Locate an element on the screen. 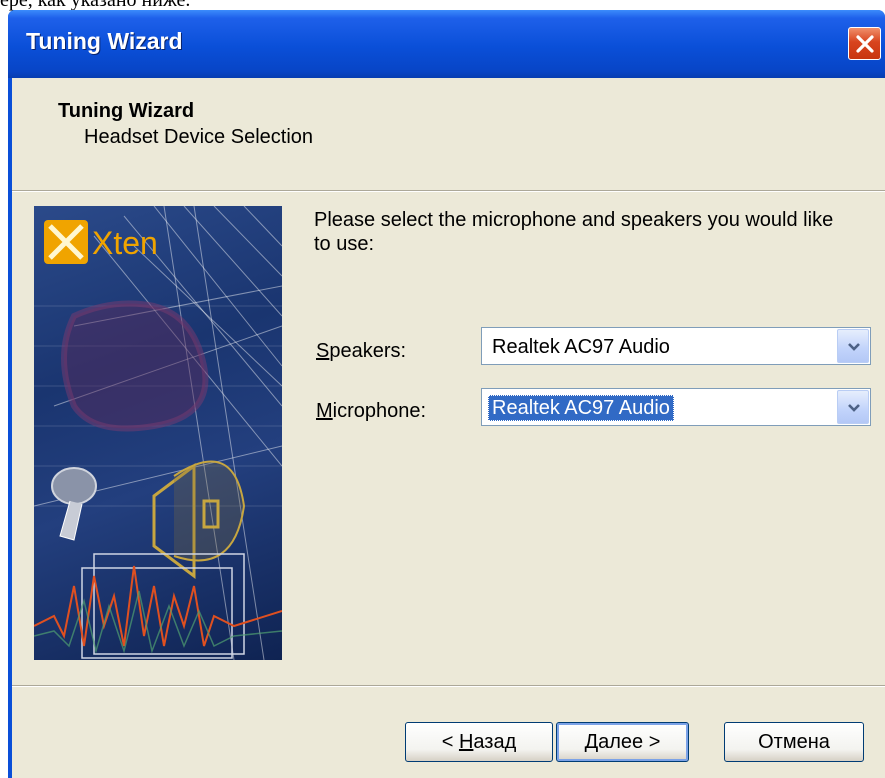 The width and height of the screenshot is (885, 778). speakers-label: Speakers: is located at coordinates (361, 351).